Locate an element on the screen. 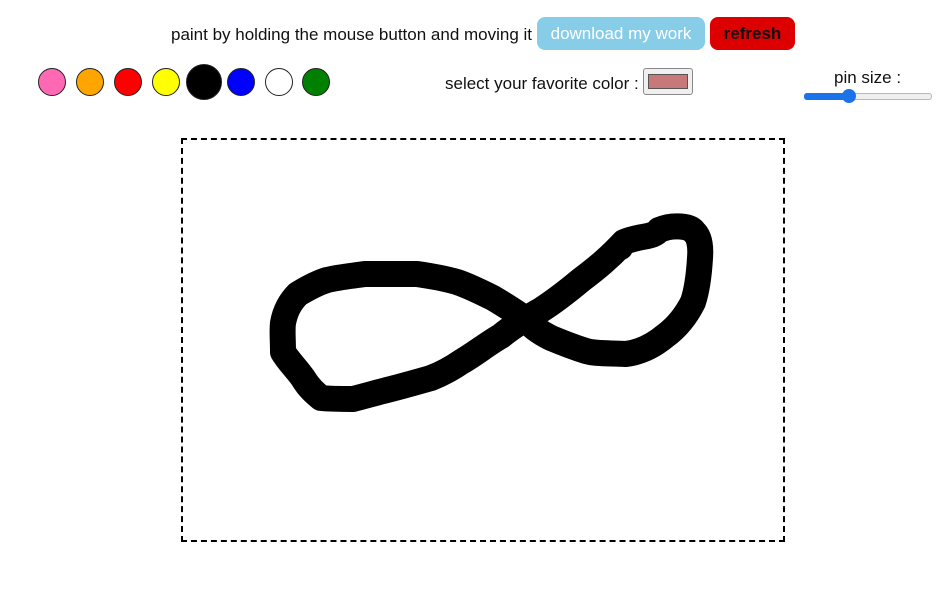  color-palette is located at coordinates (188, 82).